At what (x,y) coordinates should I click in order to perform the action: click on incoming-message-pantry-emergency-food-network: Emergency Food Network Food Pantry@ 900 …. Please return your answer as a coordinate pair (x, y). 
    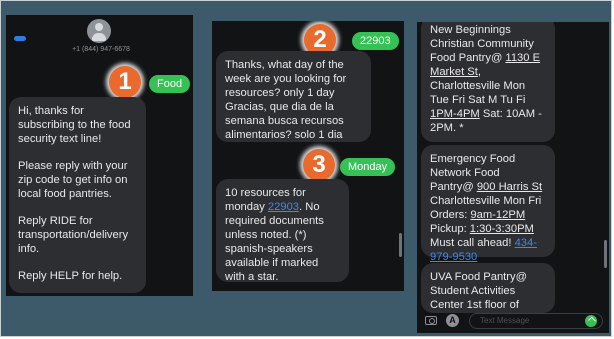
    Looking at the image, I should click on (488, 204).